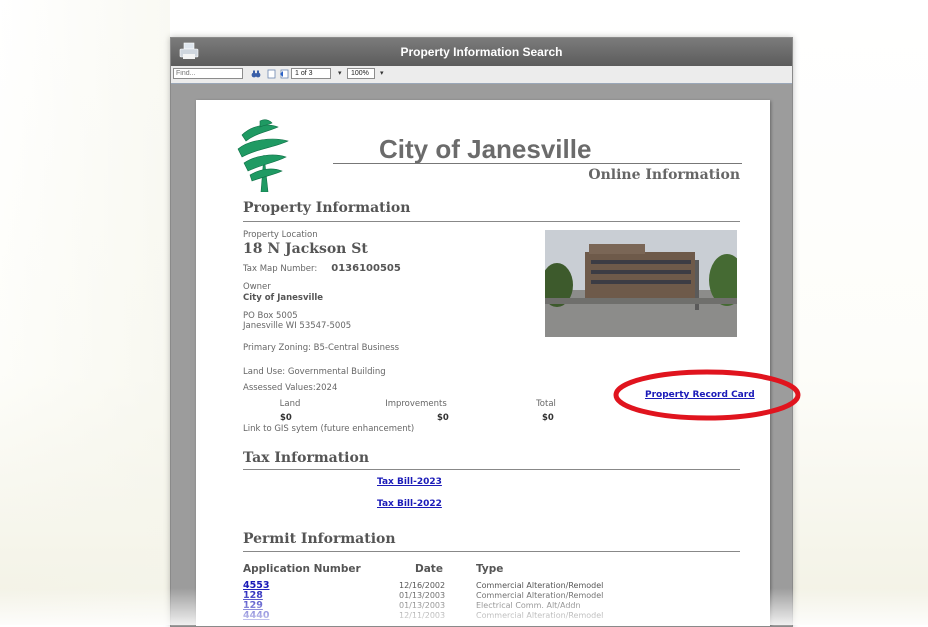  What do you see at coordinates (297, 326) in the screenshot?
I see `owner-address-line2: Janesville WI 53547-5005` at bounding box center [297, 326].